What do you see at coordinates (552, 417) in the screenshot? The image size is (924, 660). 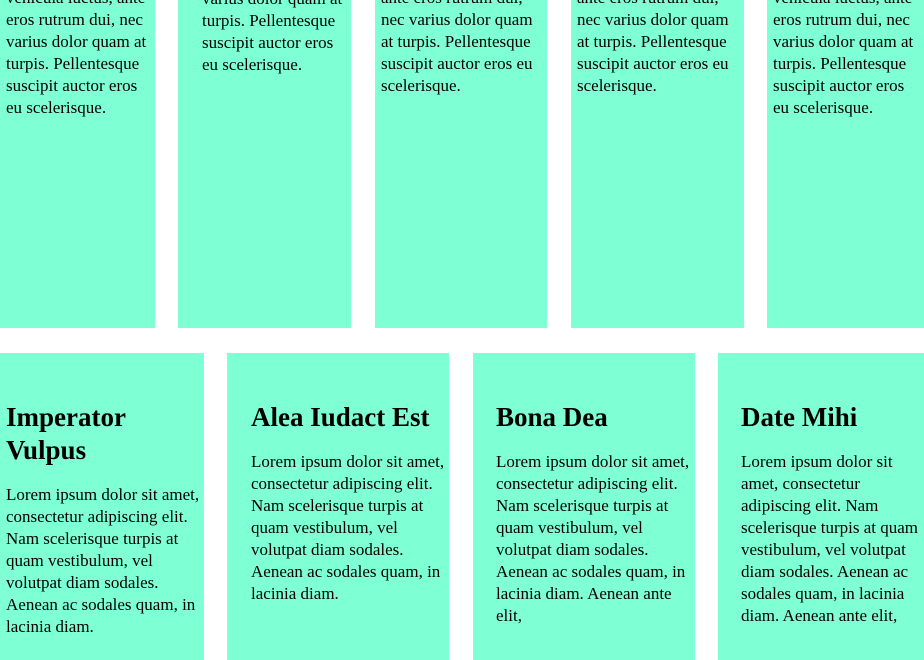 I see `card-title: Bona Dea` at bounding box center [552, 417].